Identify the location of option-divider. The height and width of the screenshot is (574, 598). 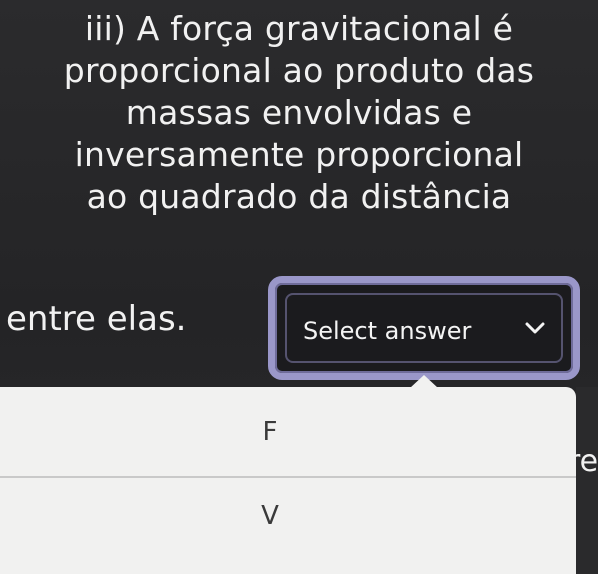
(288, 477).